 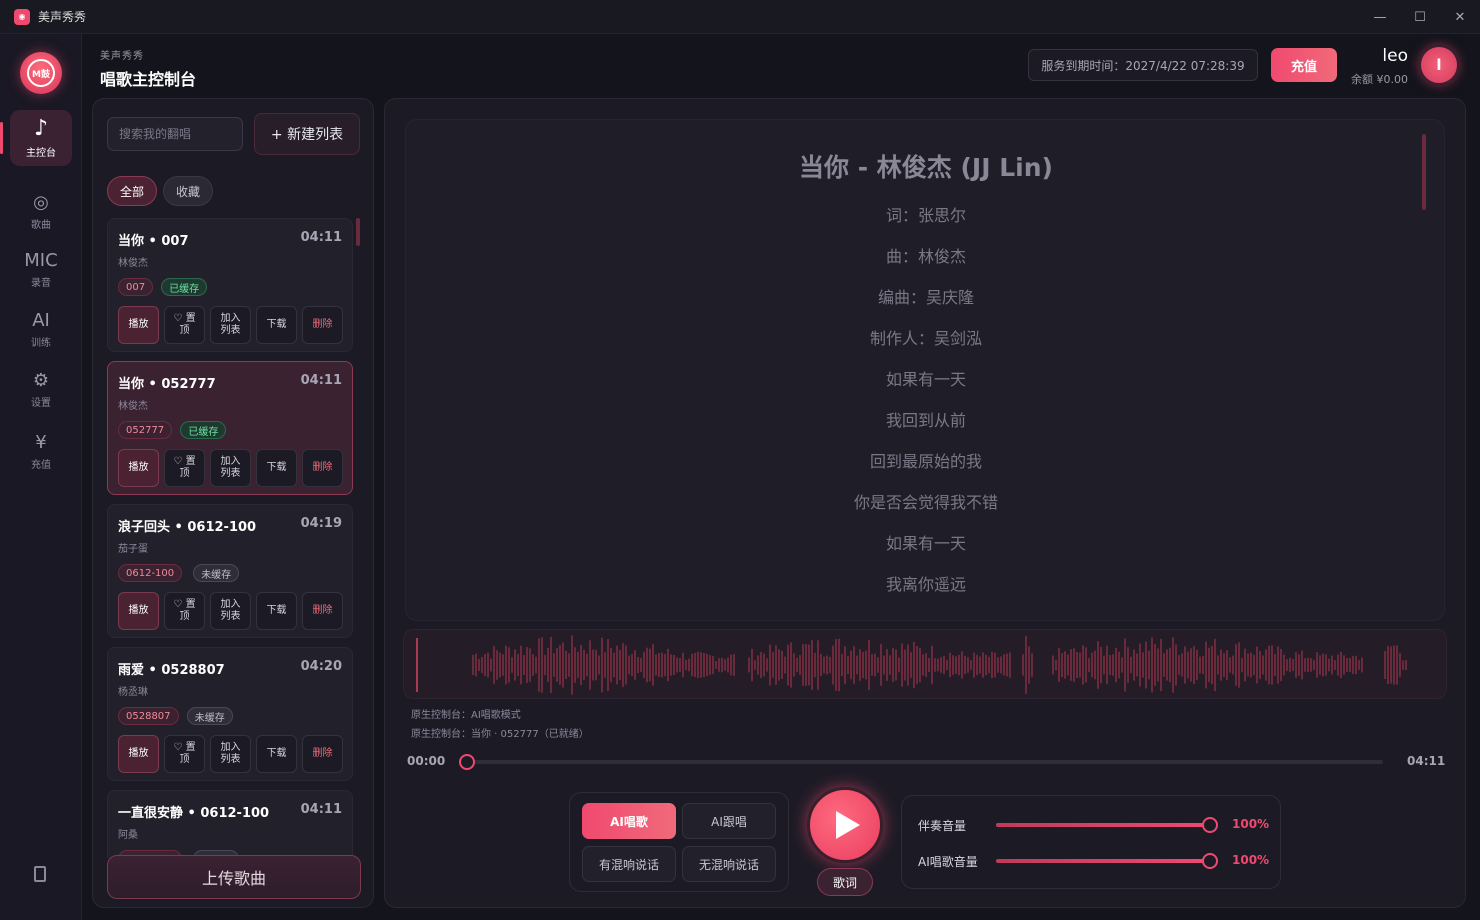 I want to click on play-button, so click(x=845, y=825).